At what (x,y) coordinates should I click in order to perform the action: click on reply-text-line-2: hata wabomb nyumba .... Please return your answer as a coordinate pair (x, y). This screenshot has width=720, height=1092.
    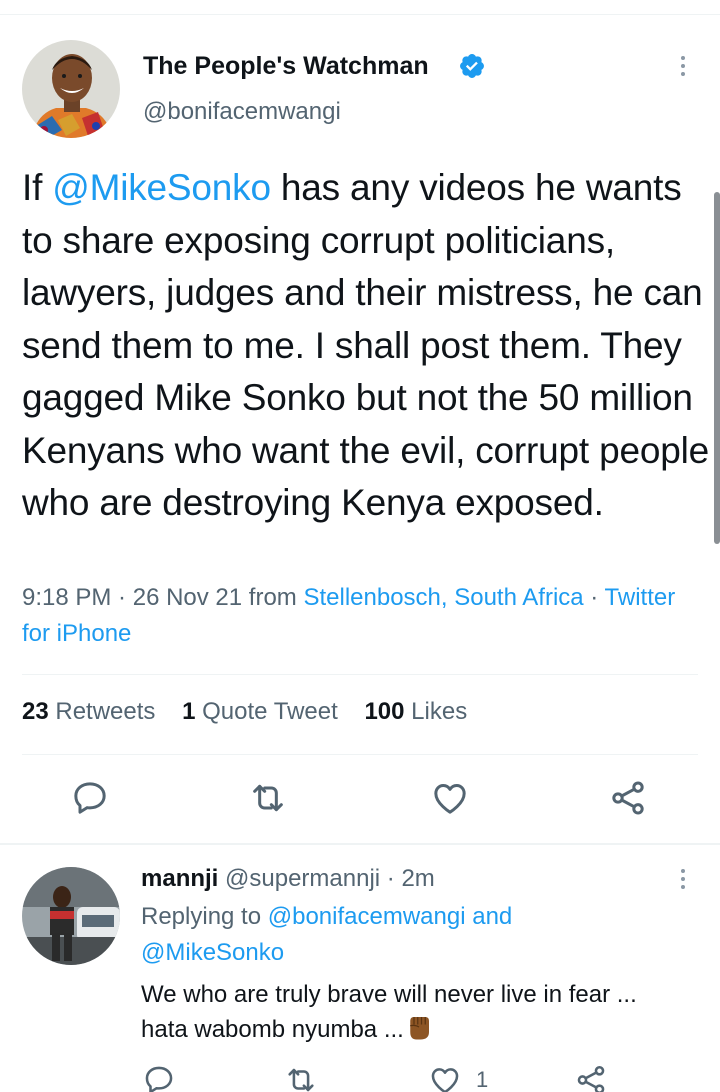
    Looking at the image, I should click on (272, 1029).